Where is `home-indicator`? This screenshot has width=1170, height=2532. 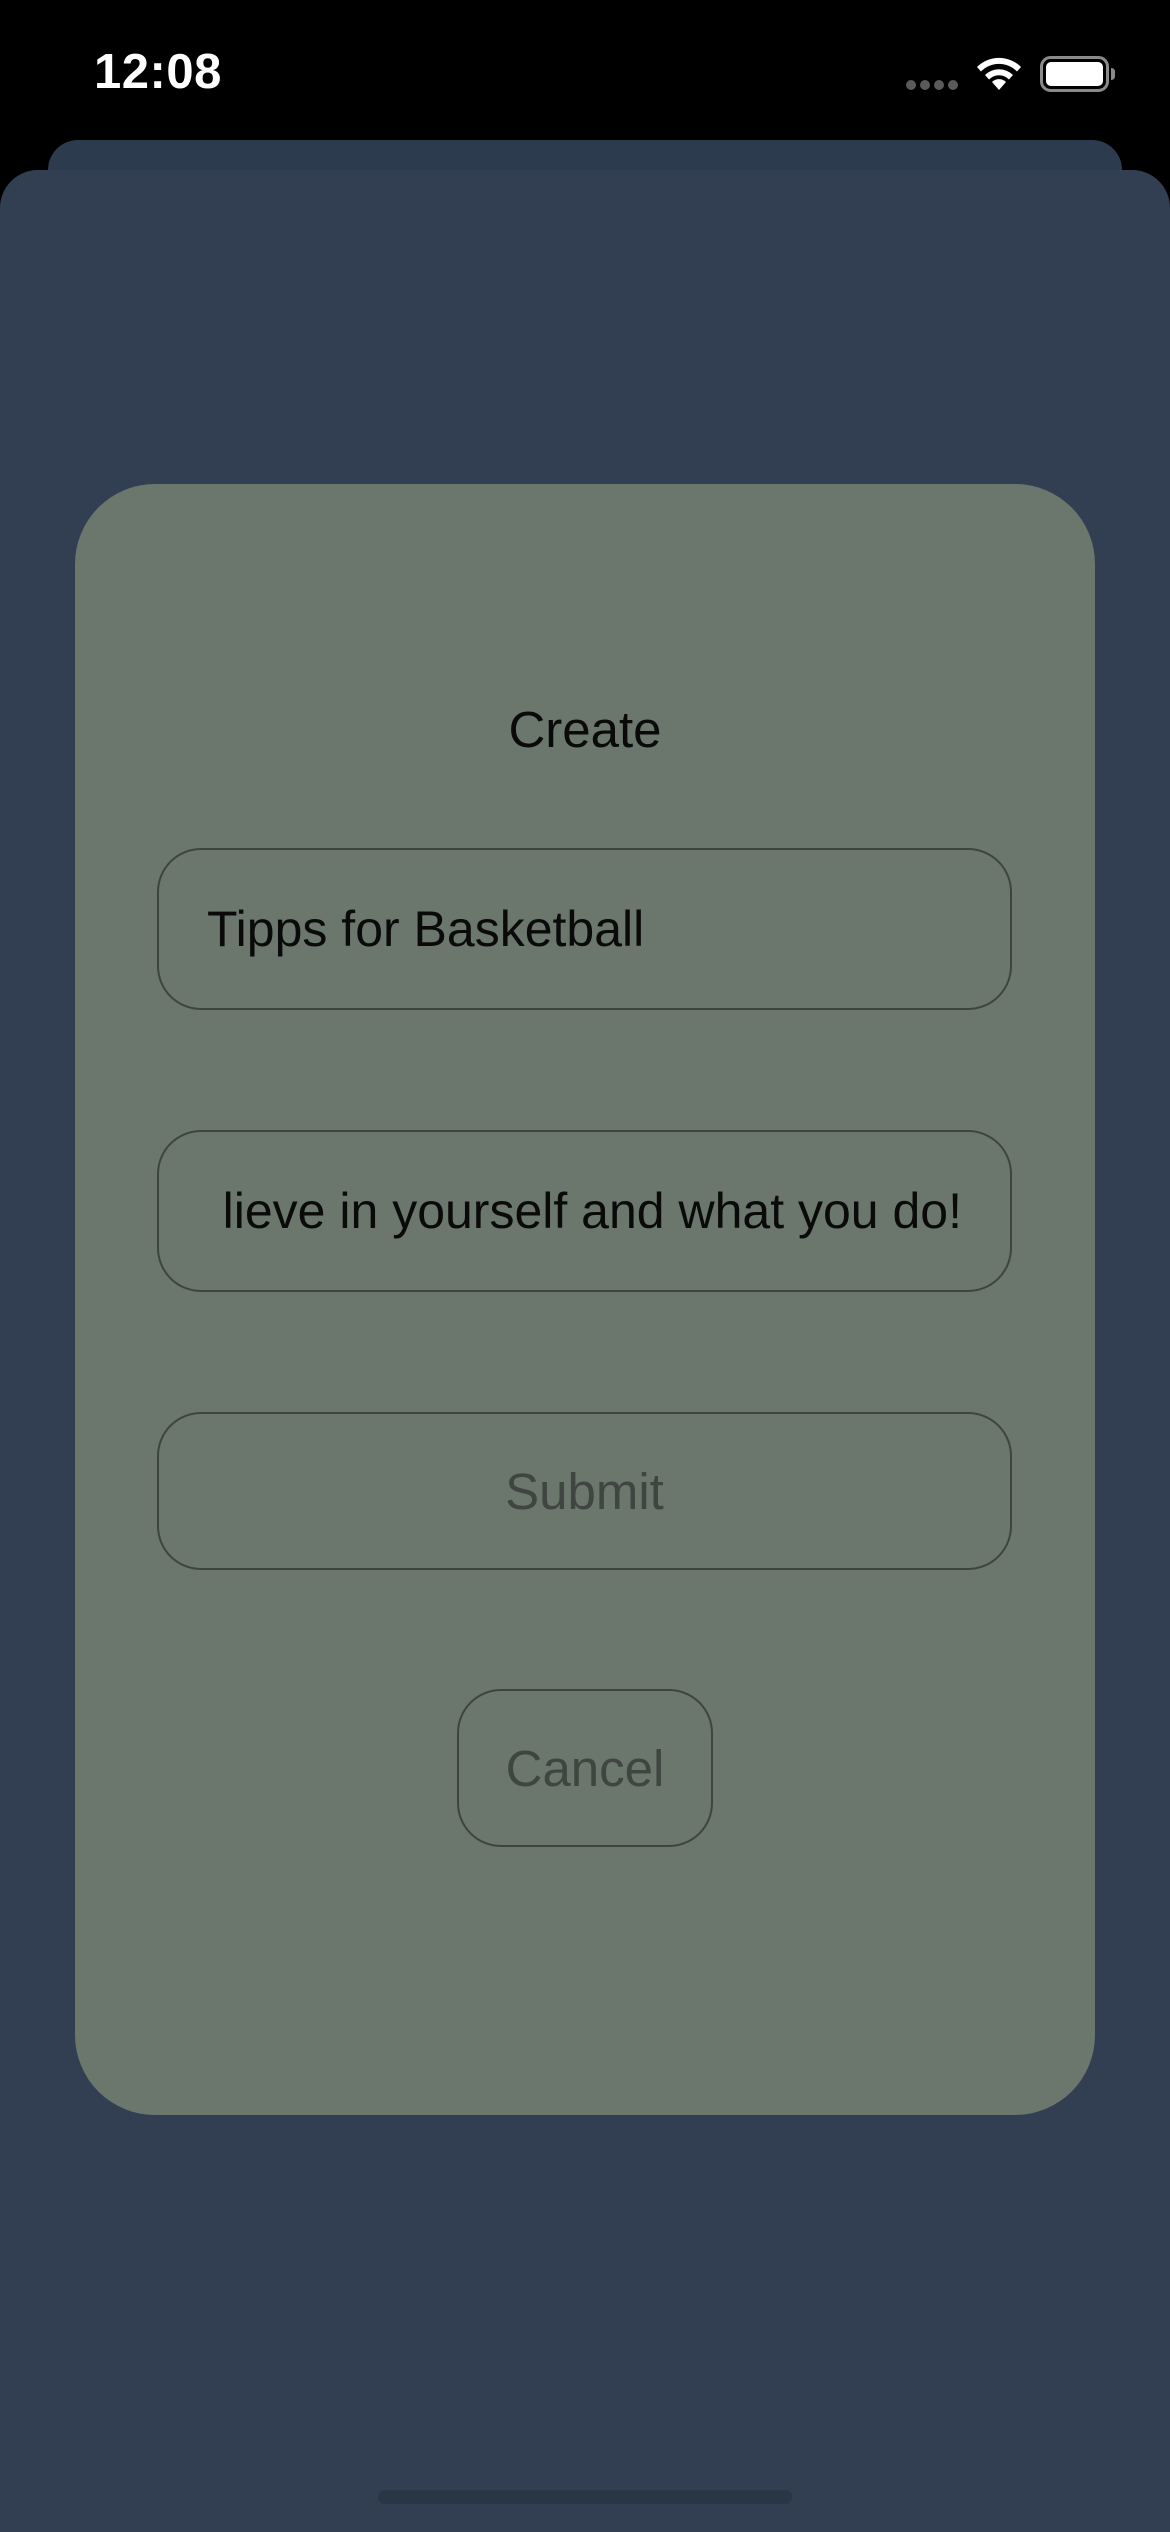 home-indicator is located at coordinates (585, 2497).